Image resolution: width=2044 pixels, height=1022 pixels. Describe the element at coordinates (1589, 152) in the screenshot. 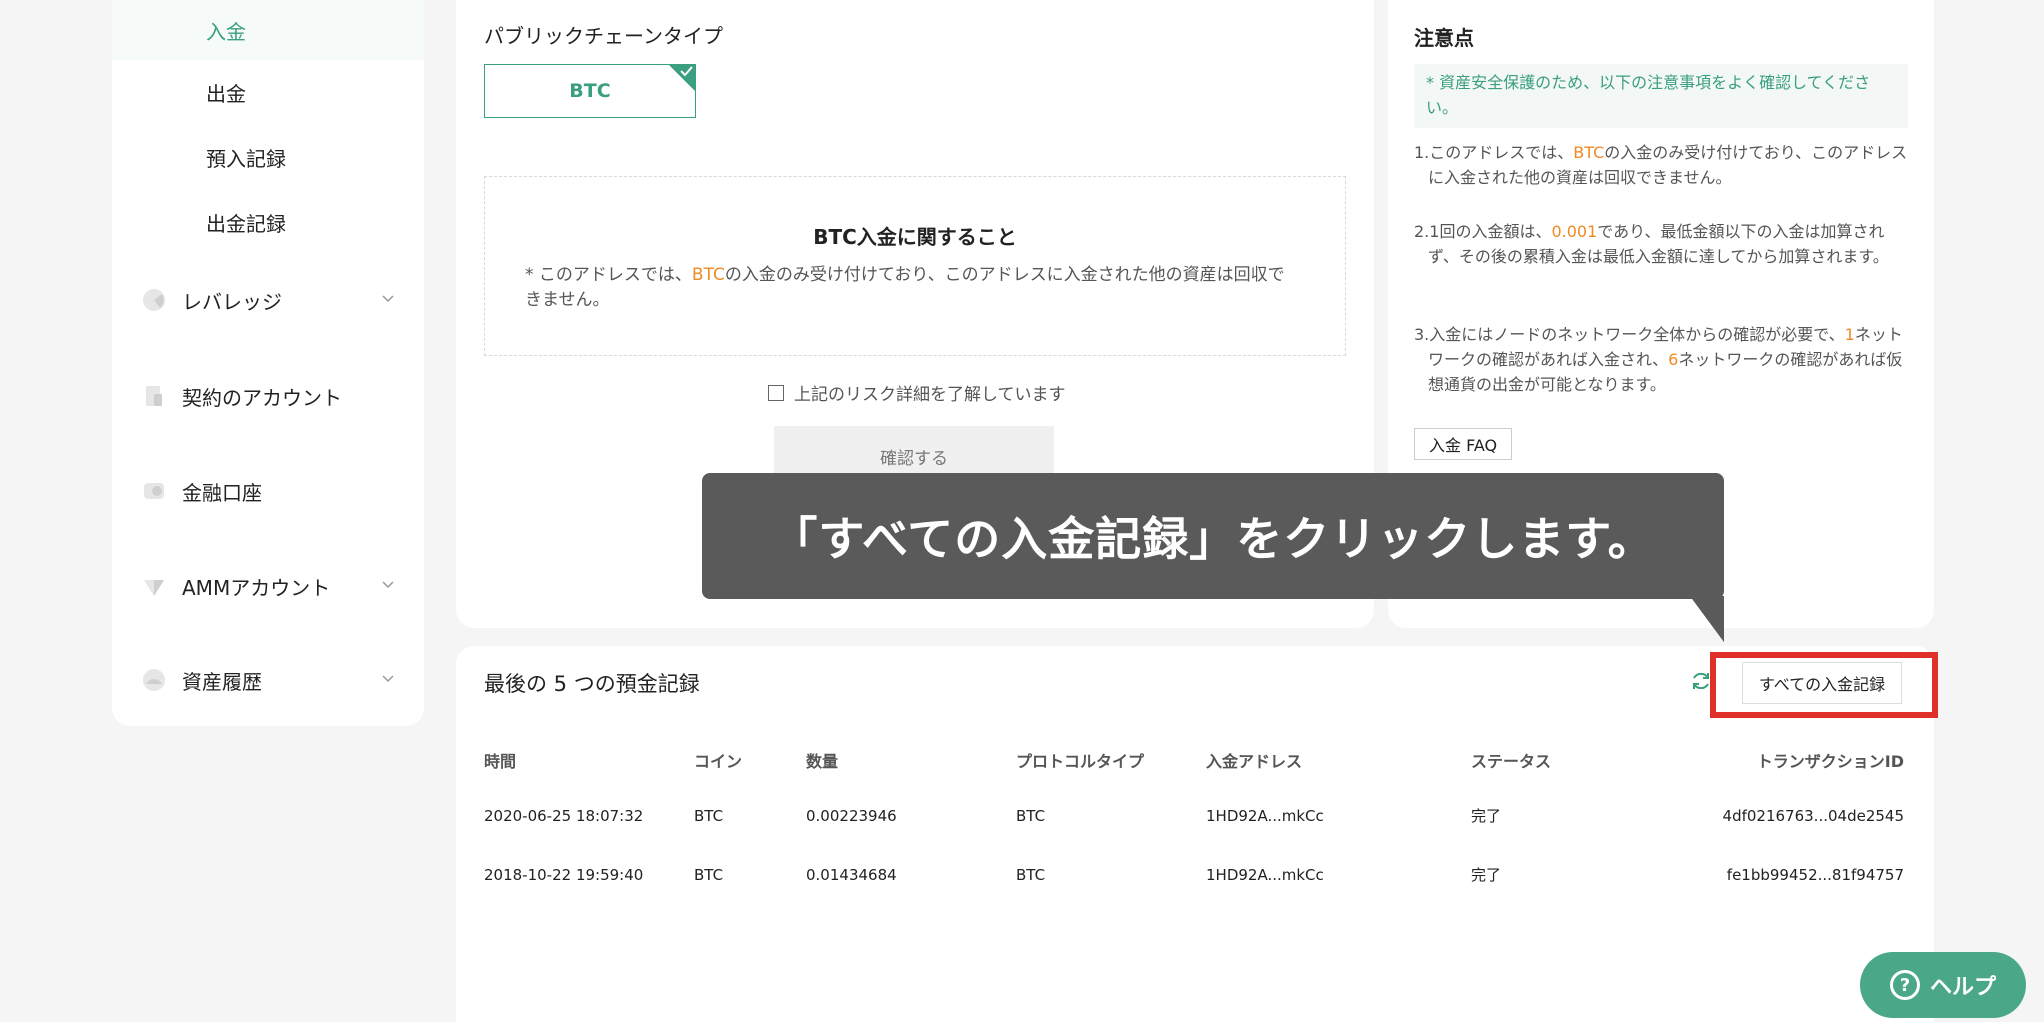

I see `note-coin: BTC` at that location.